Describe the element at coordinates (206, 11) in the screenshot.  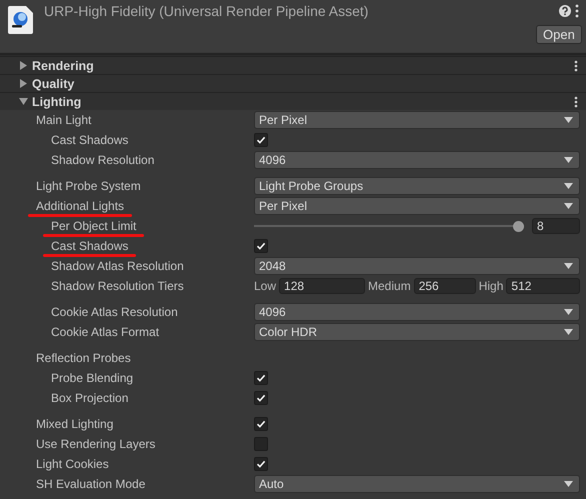
I see `asset-title: URP-High Fidelity (Universal Render Pipeline Asset)` at that location.